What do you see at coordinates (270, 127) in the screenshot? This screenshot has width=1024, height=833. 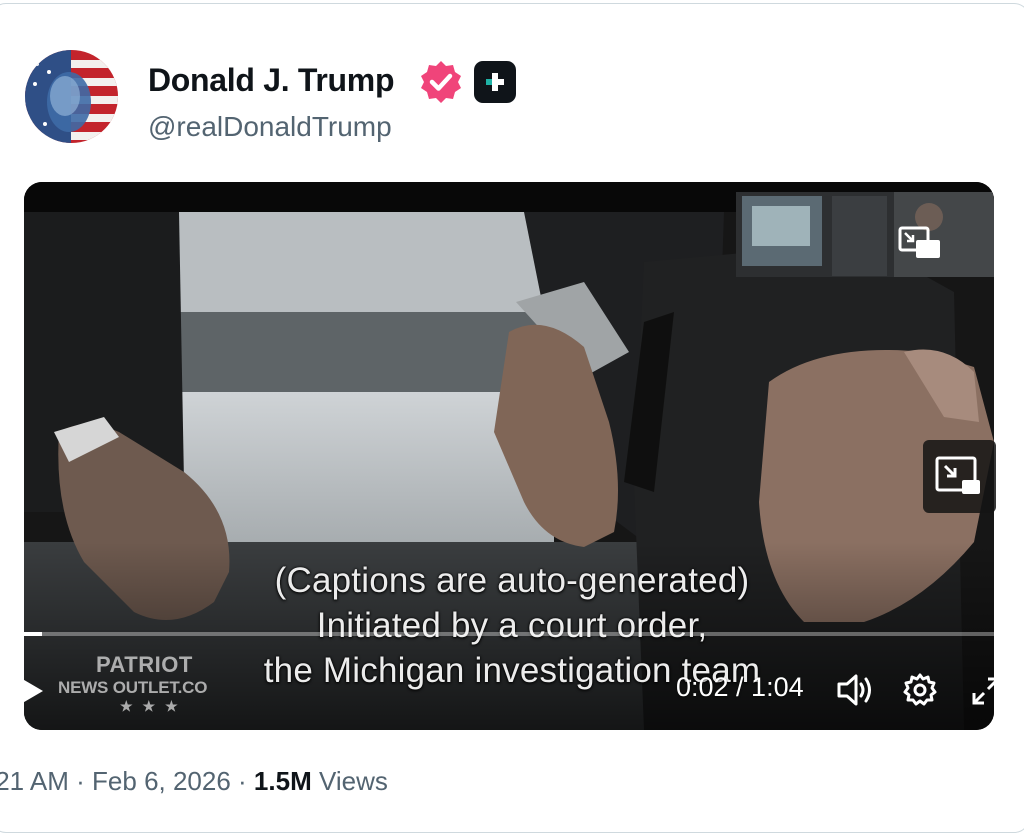 I see `author-handle: @realDonaldTrump` at bounding box center [270, 127].